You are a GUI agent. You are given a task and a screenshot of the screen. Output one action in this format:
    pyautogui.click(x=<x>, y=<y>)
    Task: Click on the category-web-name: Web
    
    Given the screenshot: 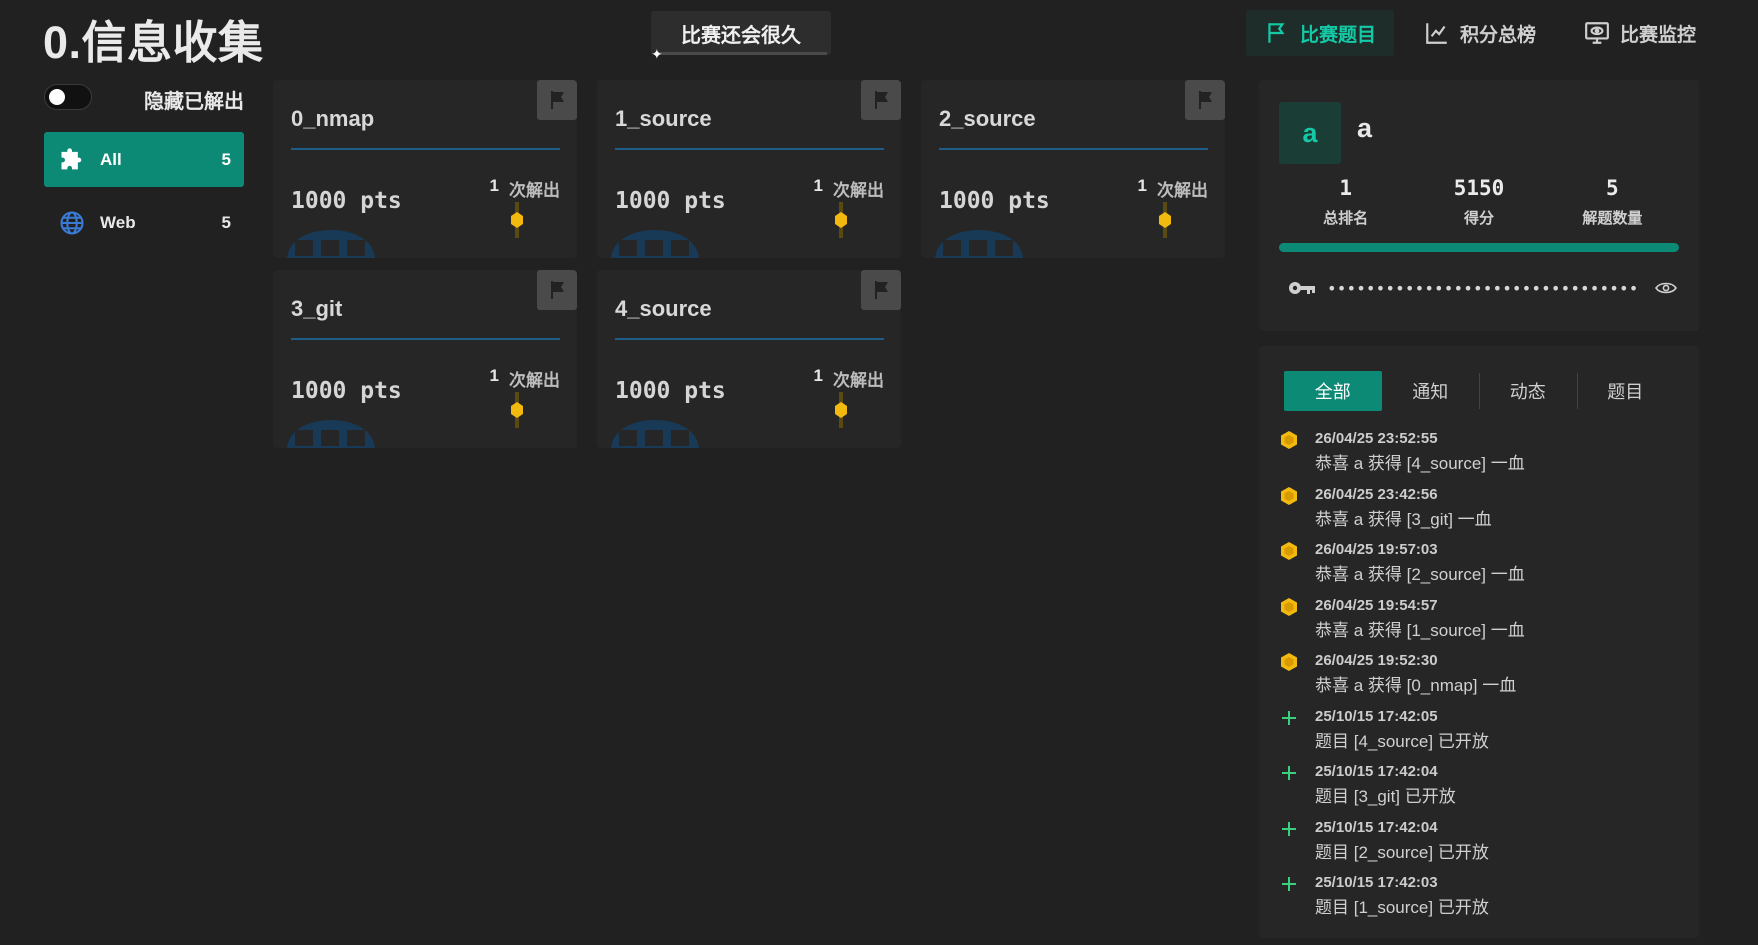 What is the action you would take?
    pyautogui.click(x=118, y=222)
    